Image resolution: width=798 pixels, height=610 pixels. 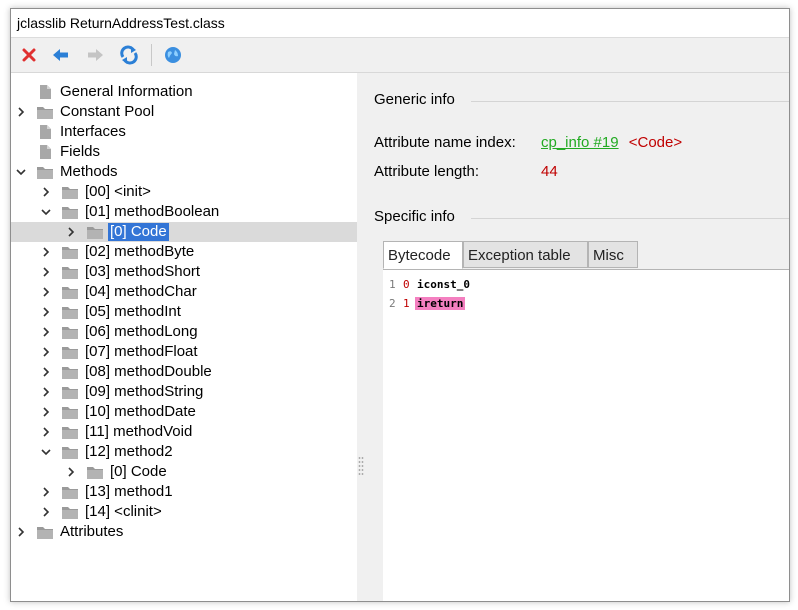 What do you see at coordinates (549, 171) in the screenshot?
I see `attribute-length-value: 44` at bounding box center [549, 171].